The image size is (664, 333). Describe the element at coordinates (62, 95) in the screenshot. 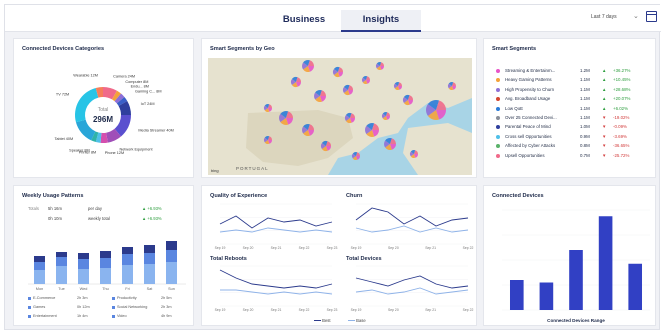

I see `slice-label: TV 72M` at that location.